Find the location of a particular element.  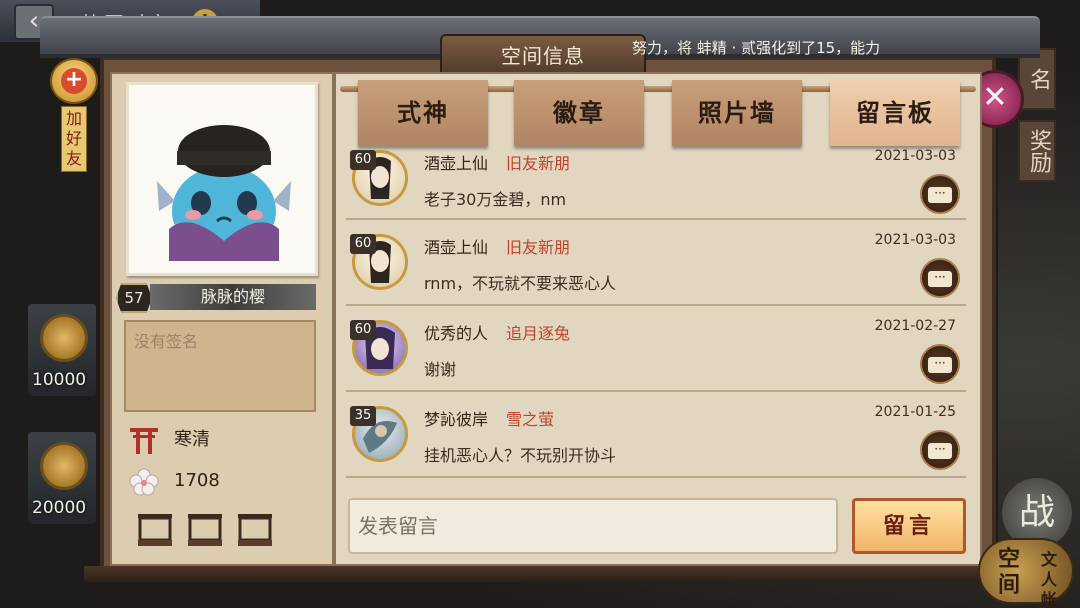

message-text: 谢谢 is located at coordinates (440, 369).